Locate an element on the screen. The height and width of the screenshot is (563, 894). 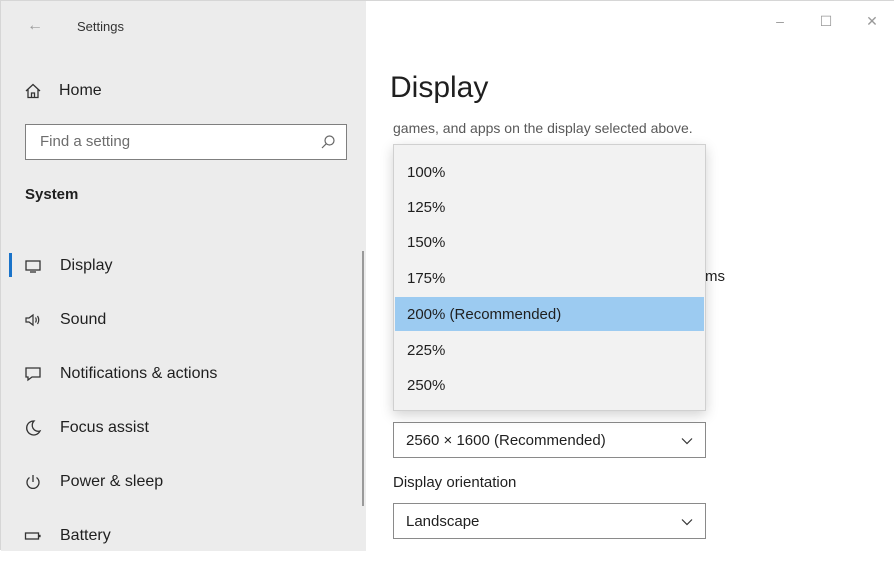
sidebar-item-label: Focus assist is located at coordinates (104, 427).